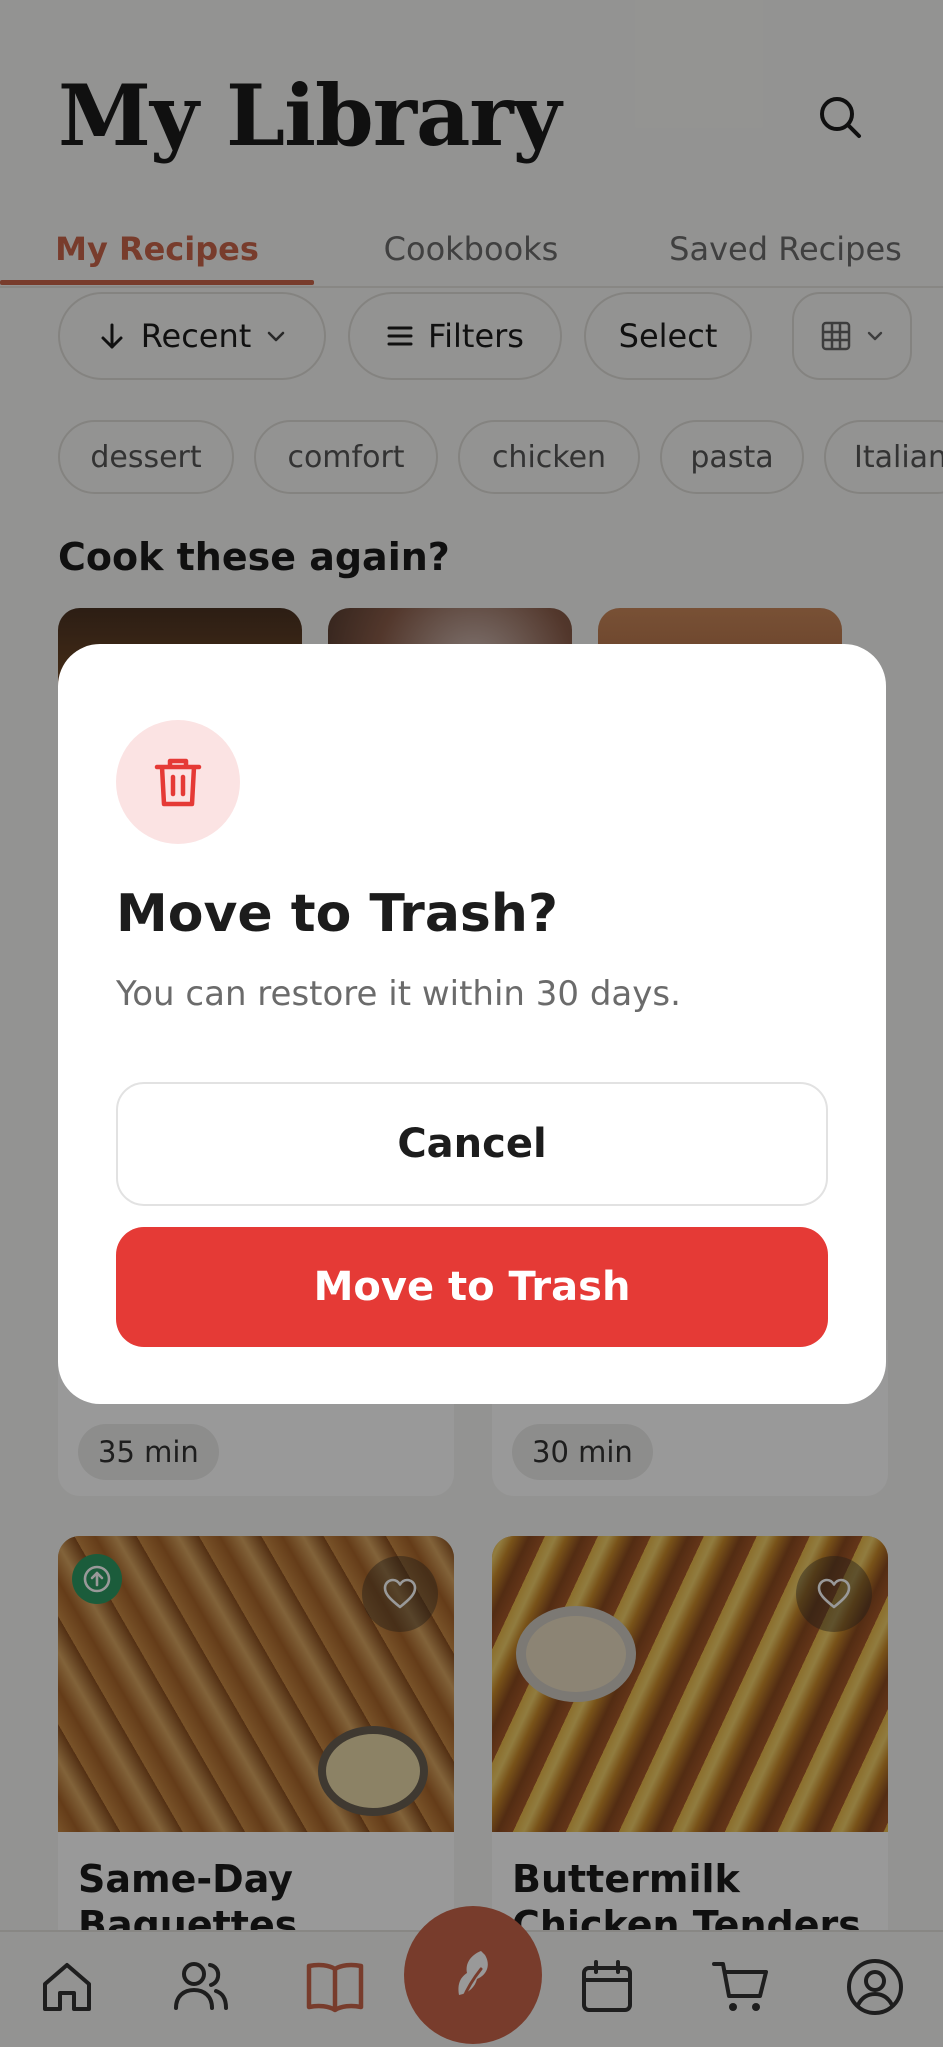 The width and height of the screenshot is (943, 2047). Describe the element at coordinates (337, 914) in the screenshot. I see `dialog-title: Move to Trash?` at that location.